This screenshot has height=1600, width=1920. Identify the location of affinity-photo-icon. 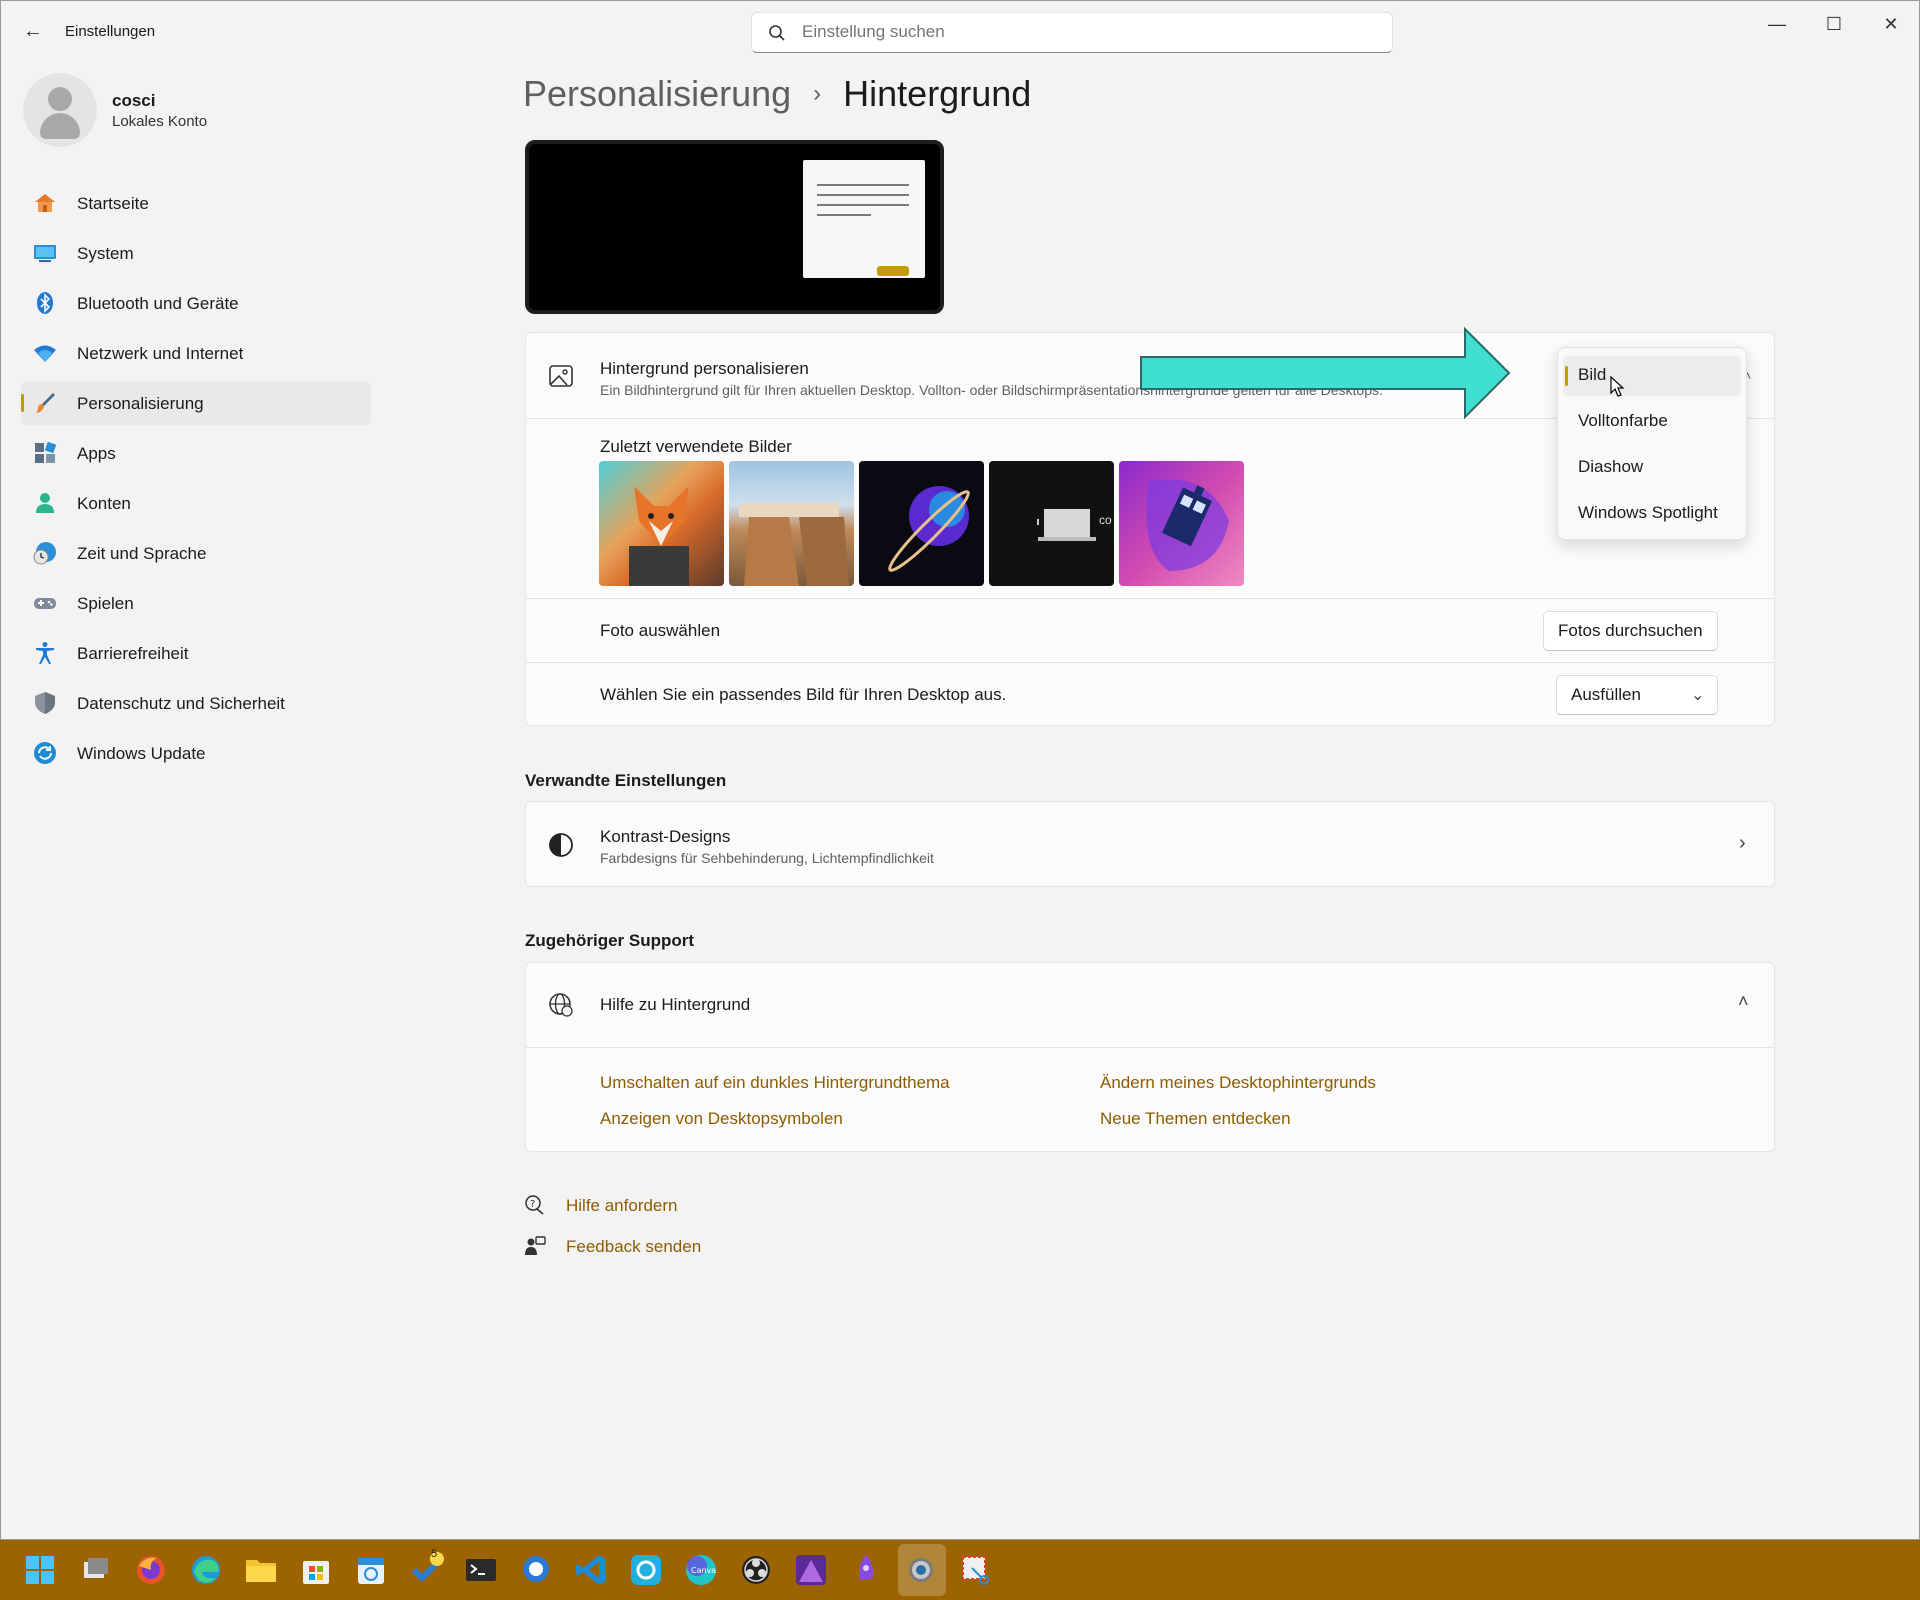
(811, 1570).